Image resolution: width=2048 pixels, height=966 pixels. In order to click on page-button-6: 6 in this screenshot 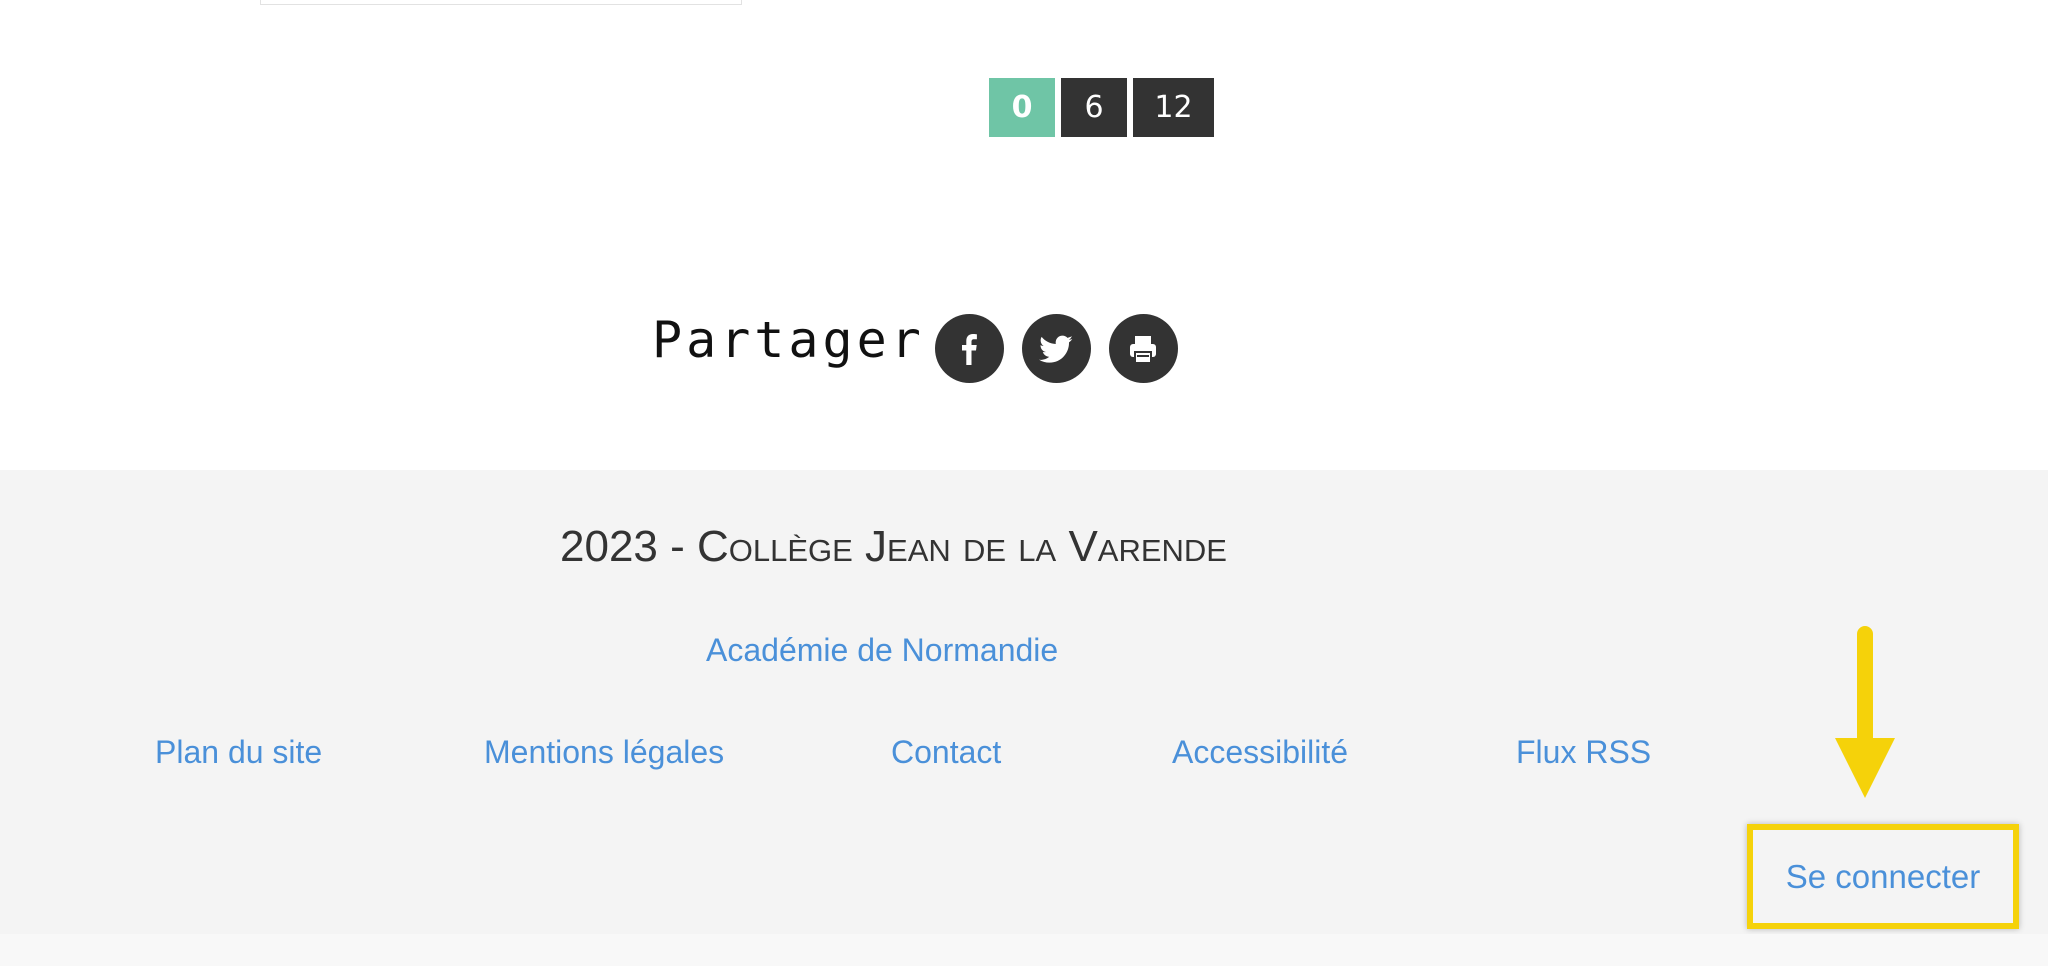, I will do `click(1094, 107)`.